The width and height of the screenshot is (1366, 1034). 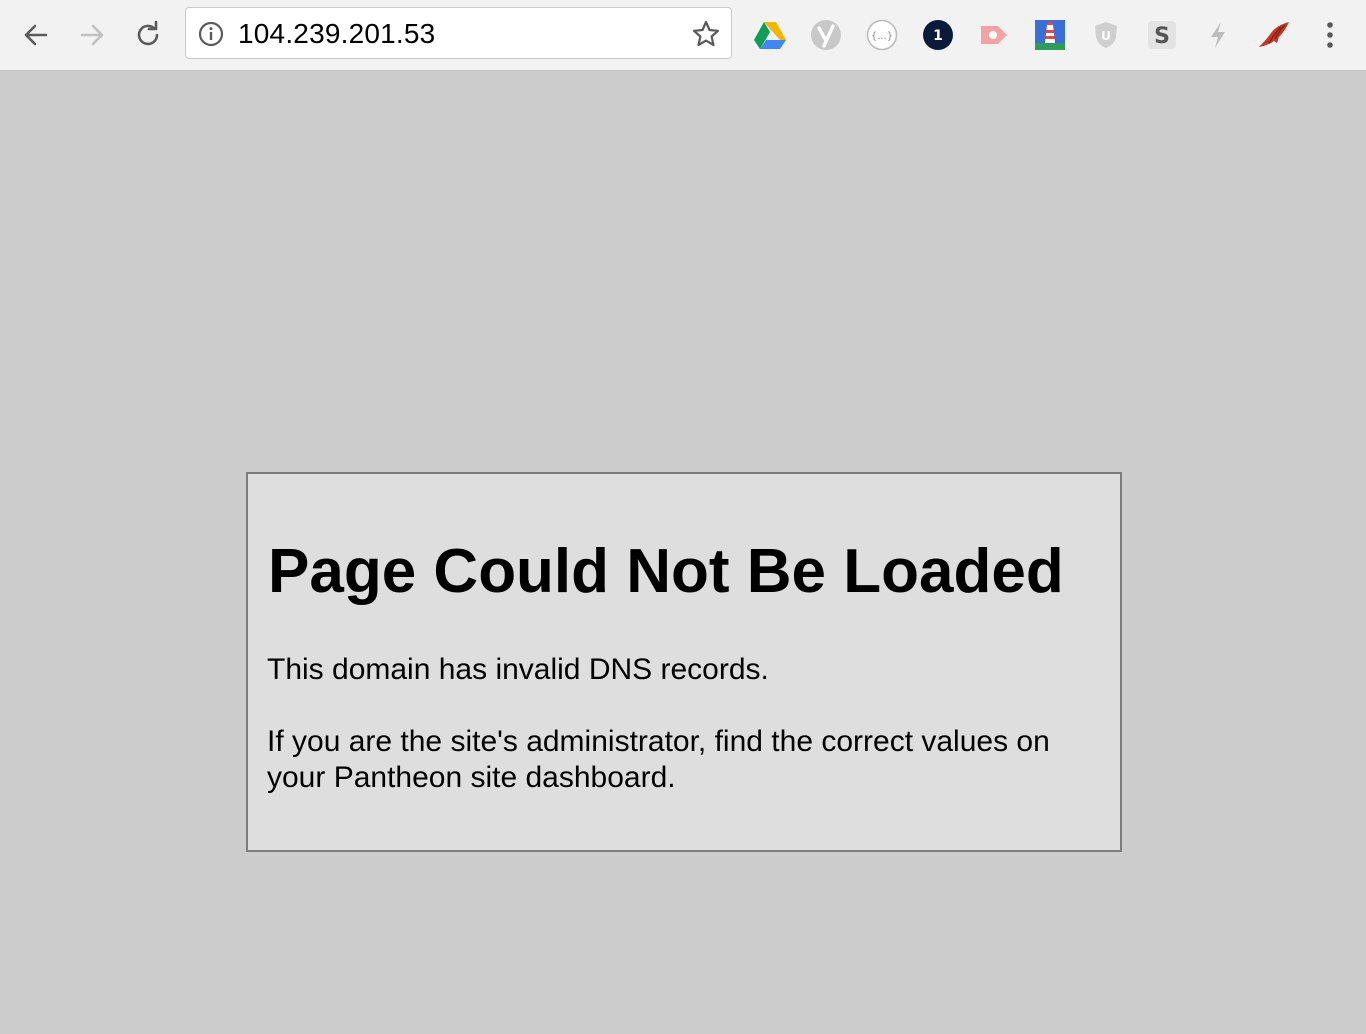 I want to click on google-drive-icon, so click(x=770, y=35).